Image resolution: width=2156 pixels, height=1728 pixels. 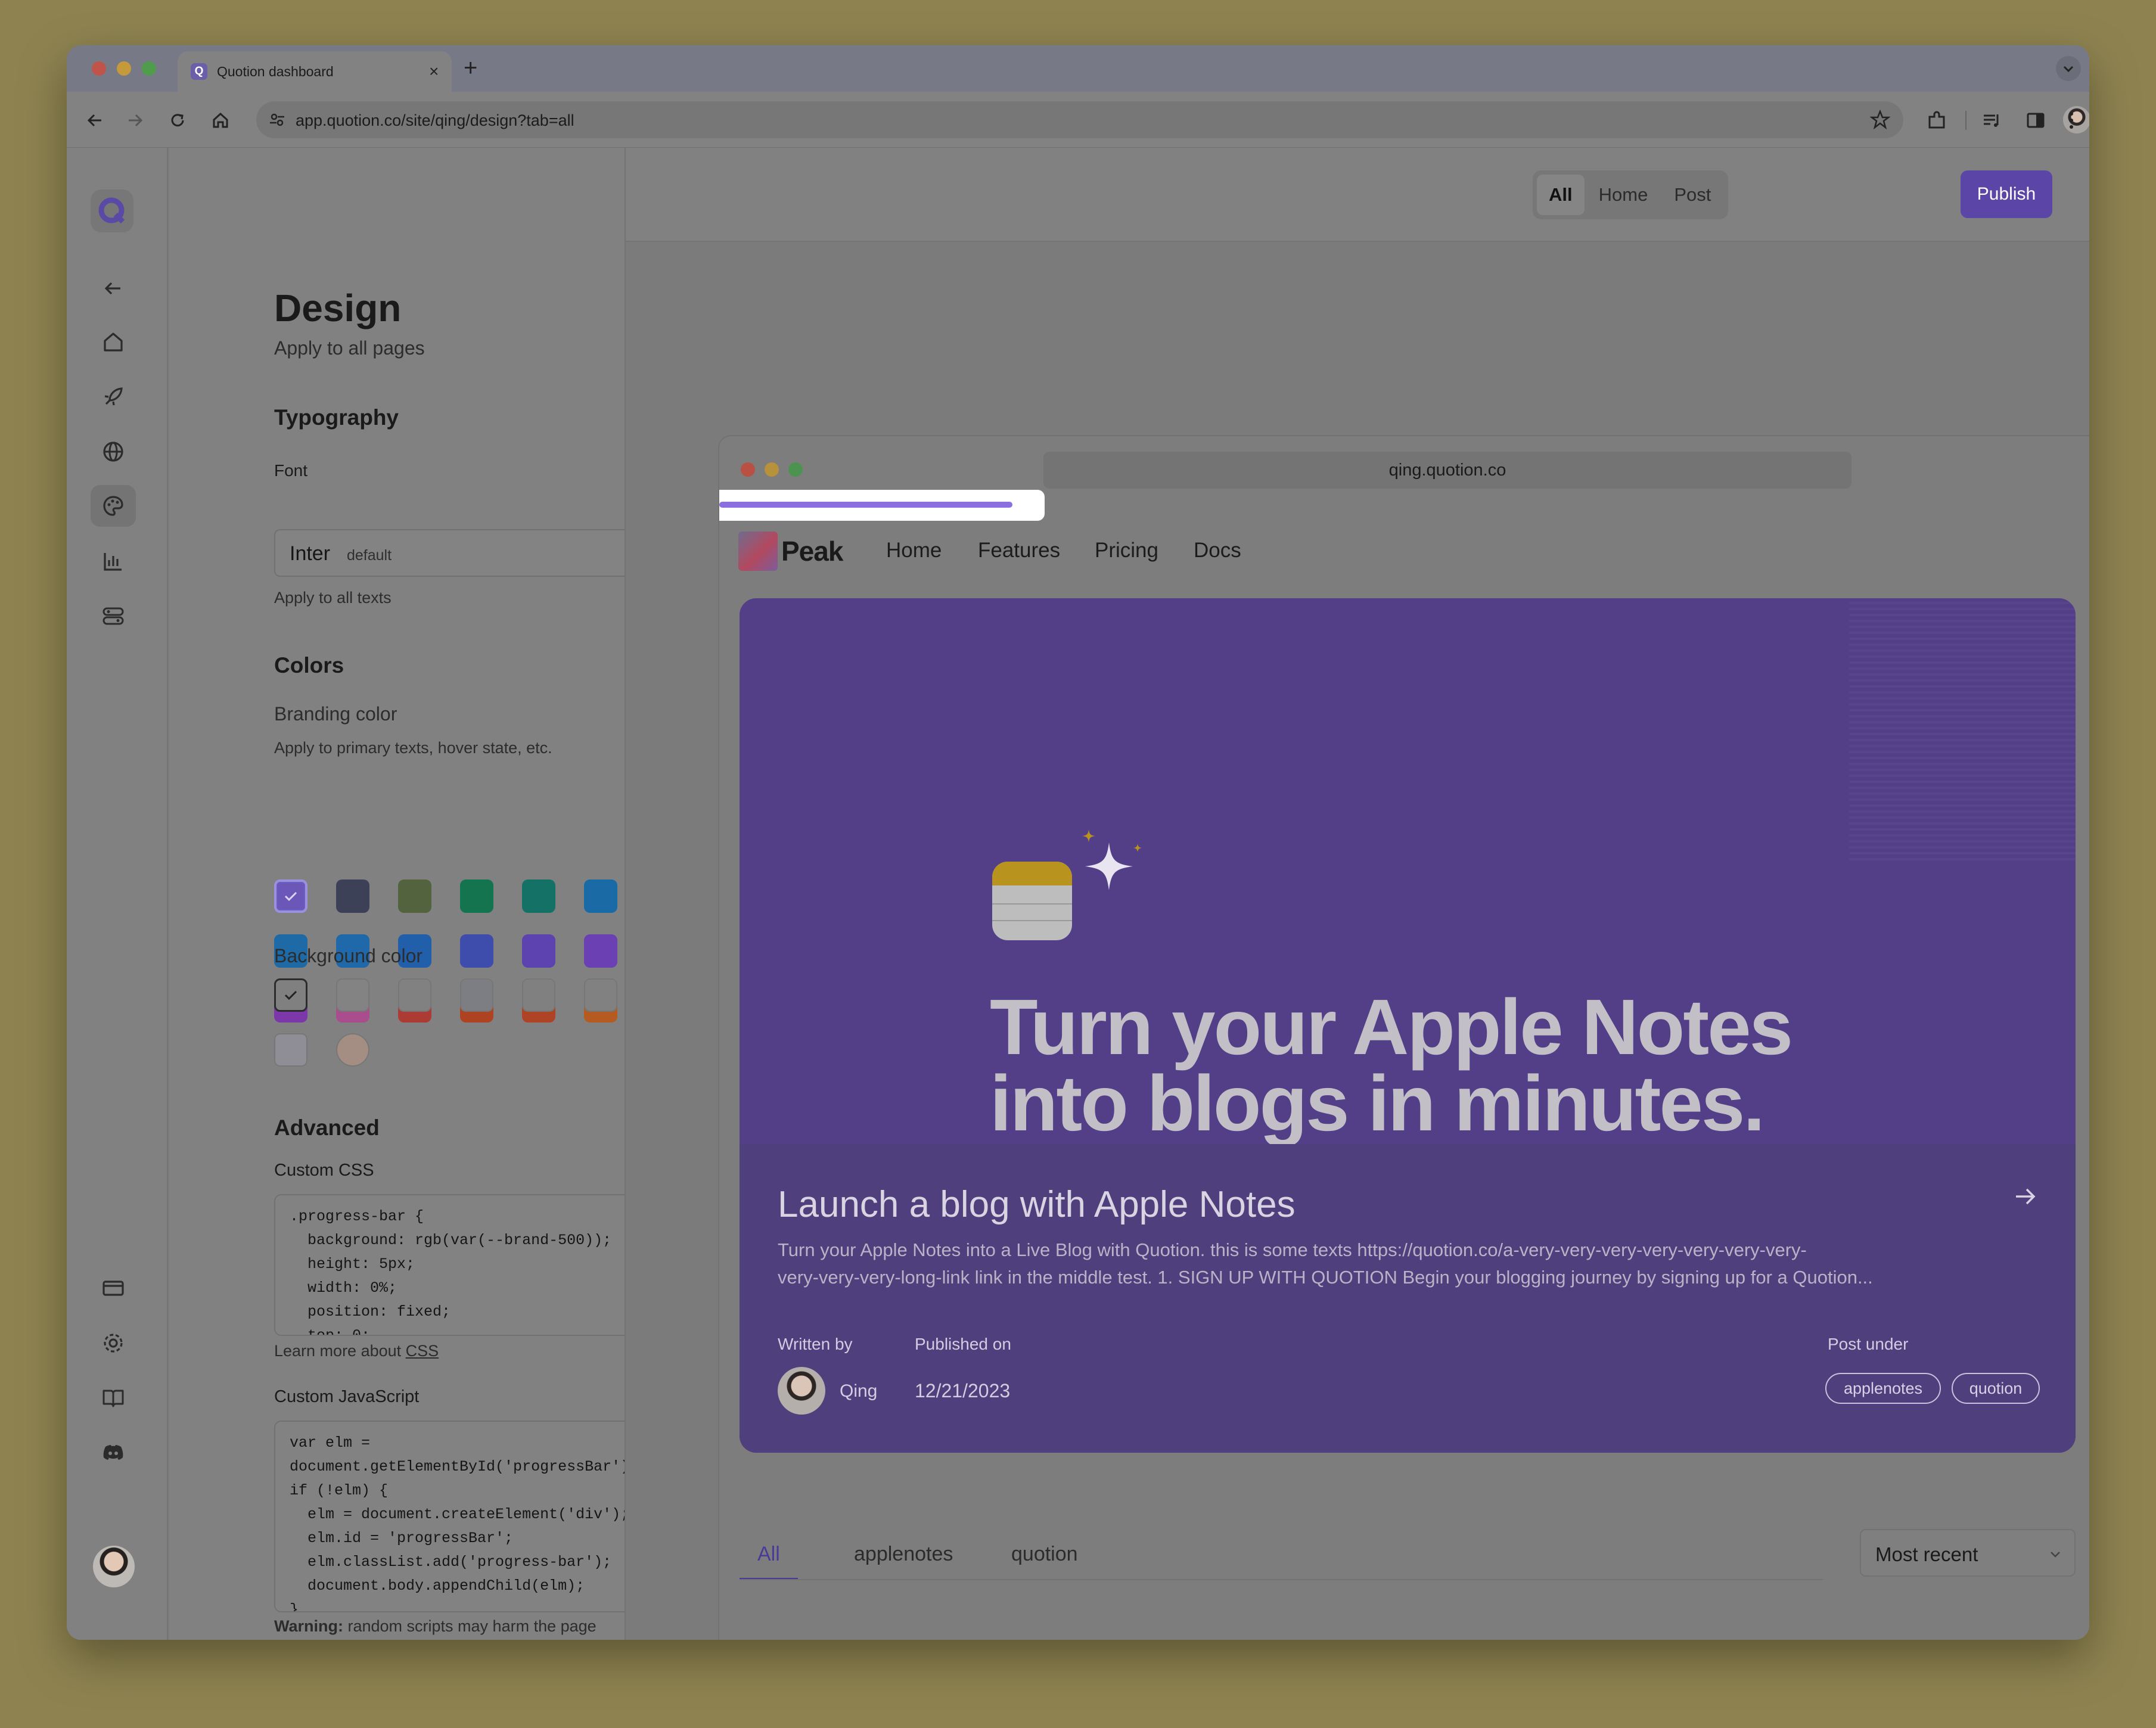 I want to click on js-code-line: elm.classList.add('progress-bar');, so click(x=451, y=1562).